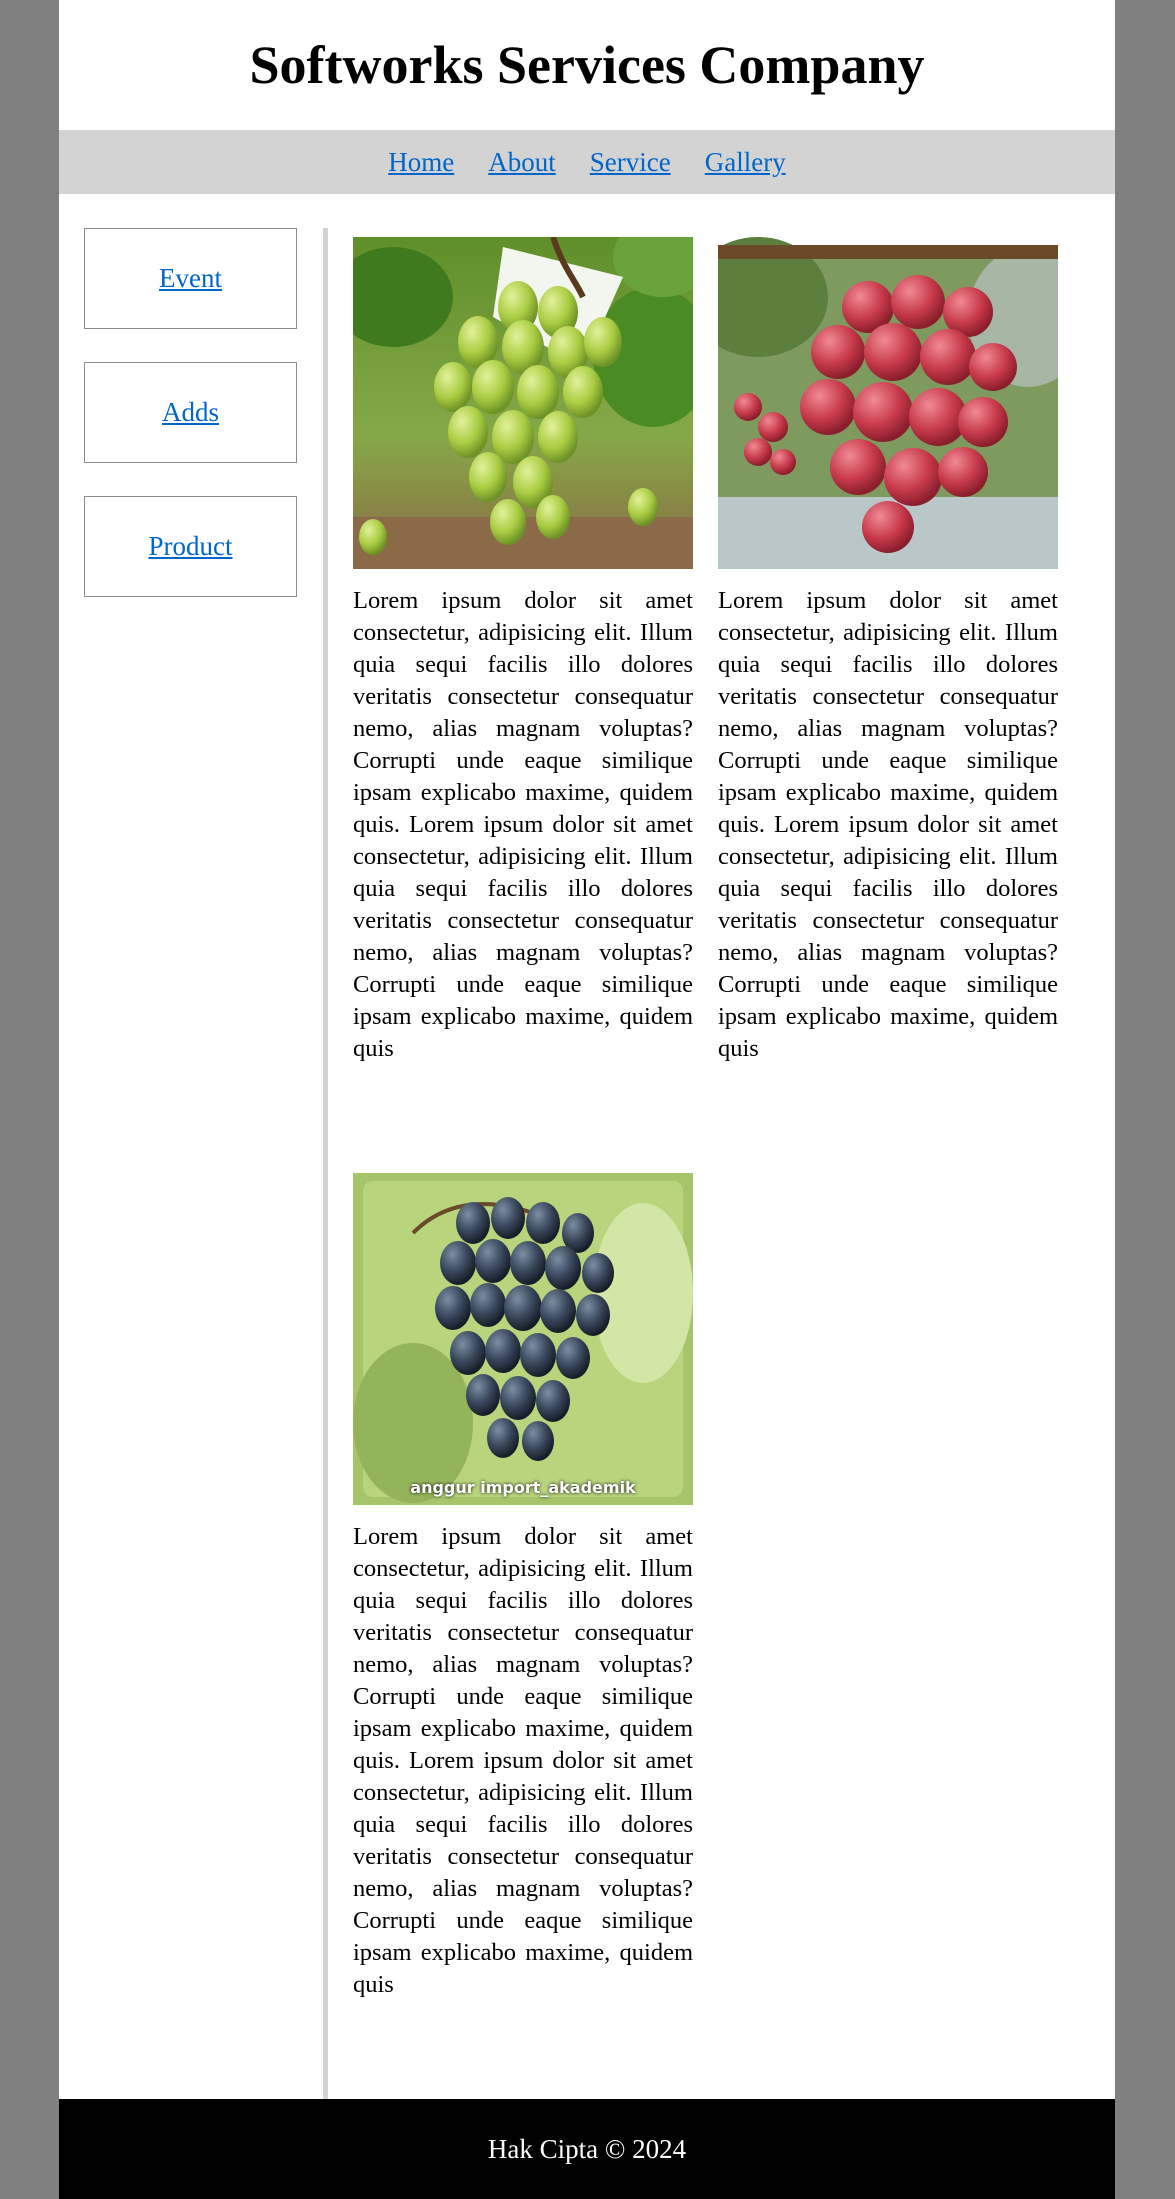  I want to click on nav-link-about: About, so click(522, 162).